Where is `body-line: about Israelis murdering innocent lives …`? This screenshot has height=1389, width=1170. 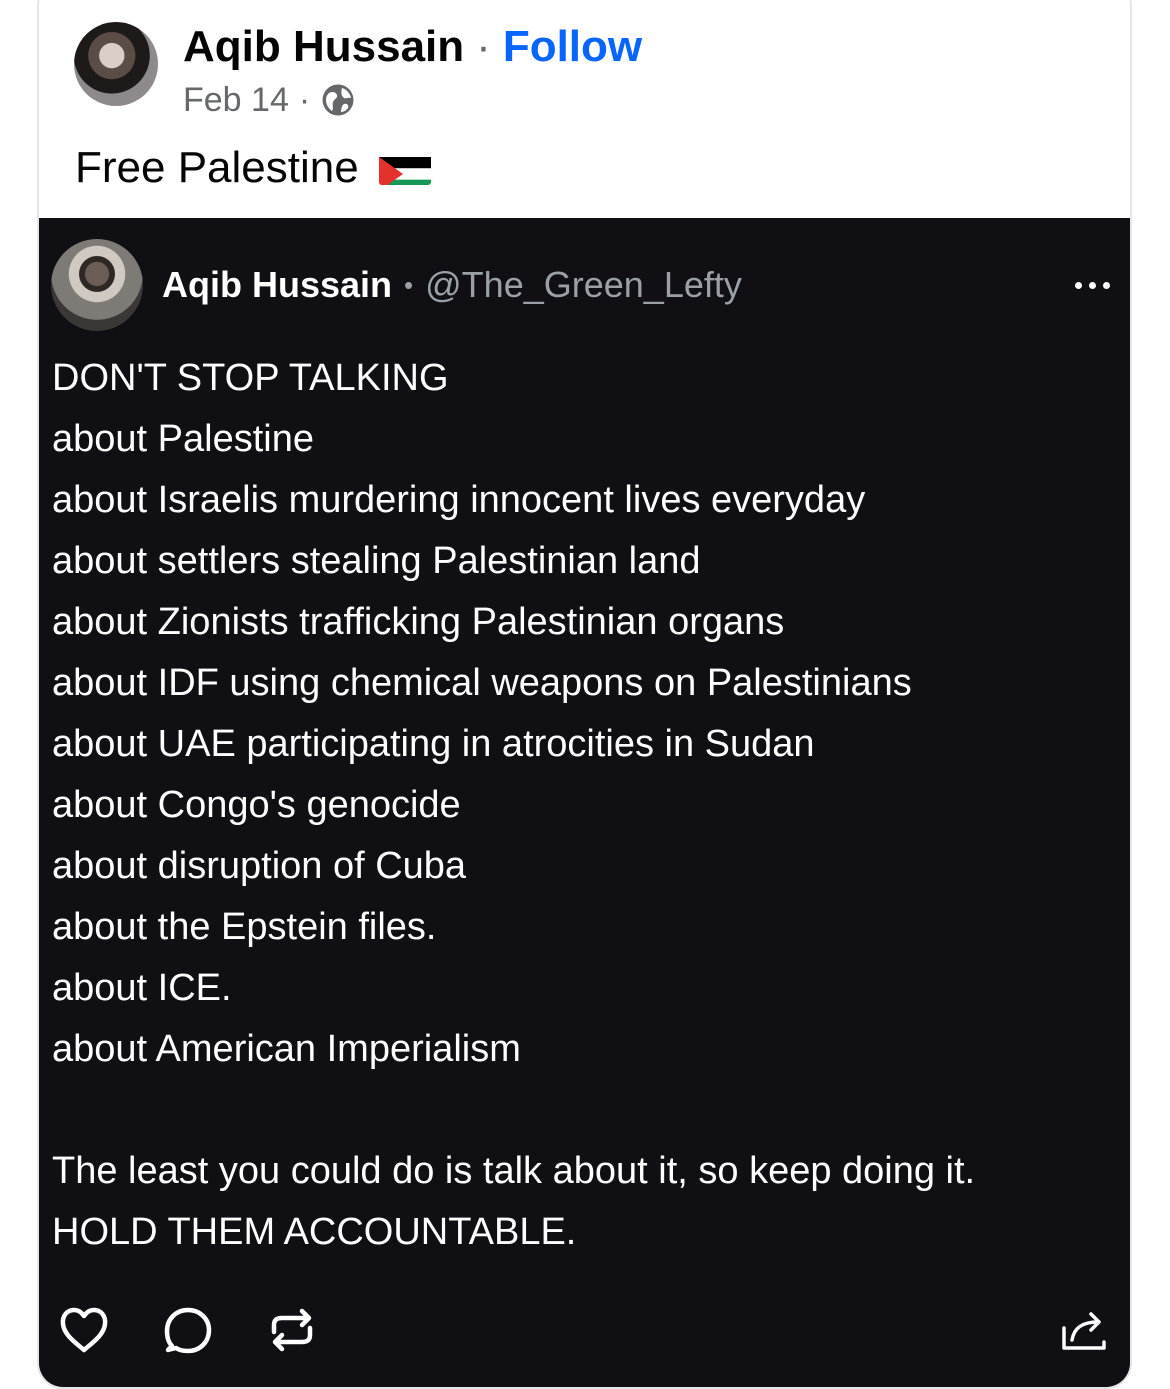 body-line: about Israelis murdering innocent lives … is located at coordinates (459, 500).